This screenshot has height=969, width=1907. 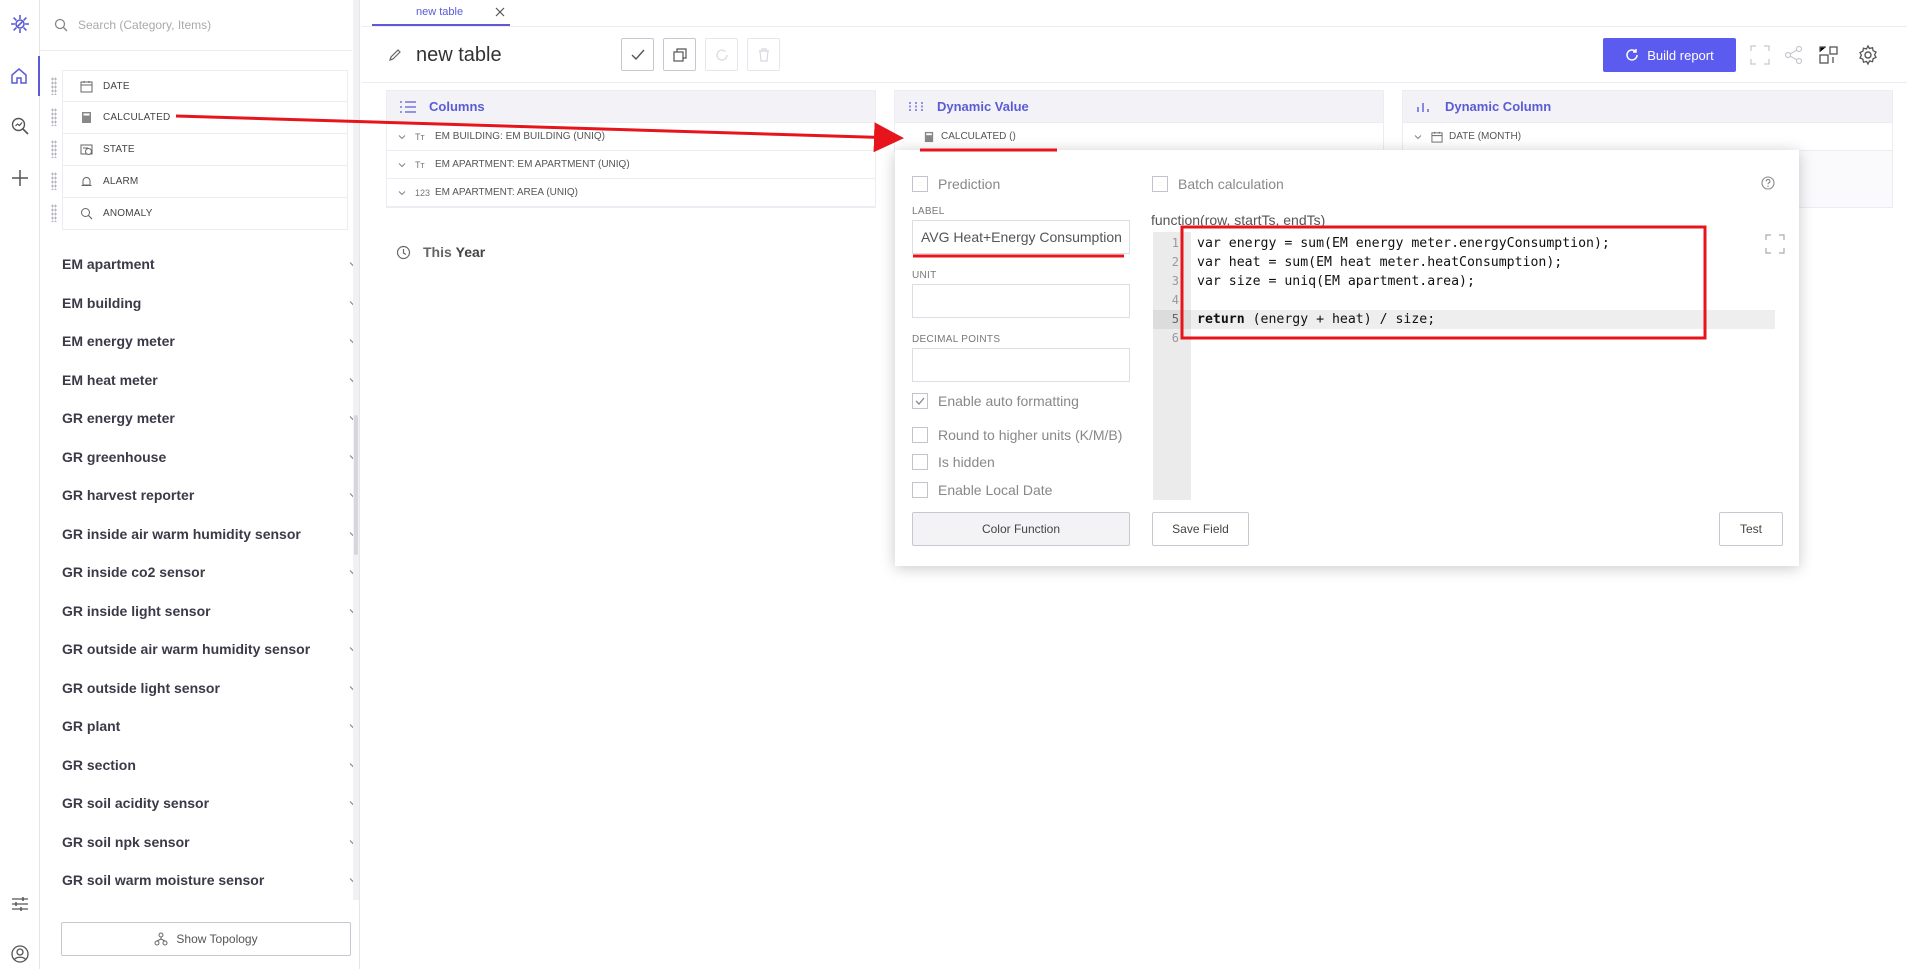 I want to click on auto-formatting-row: Enable auto formatting, so click(x=995, y=401).